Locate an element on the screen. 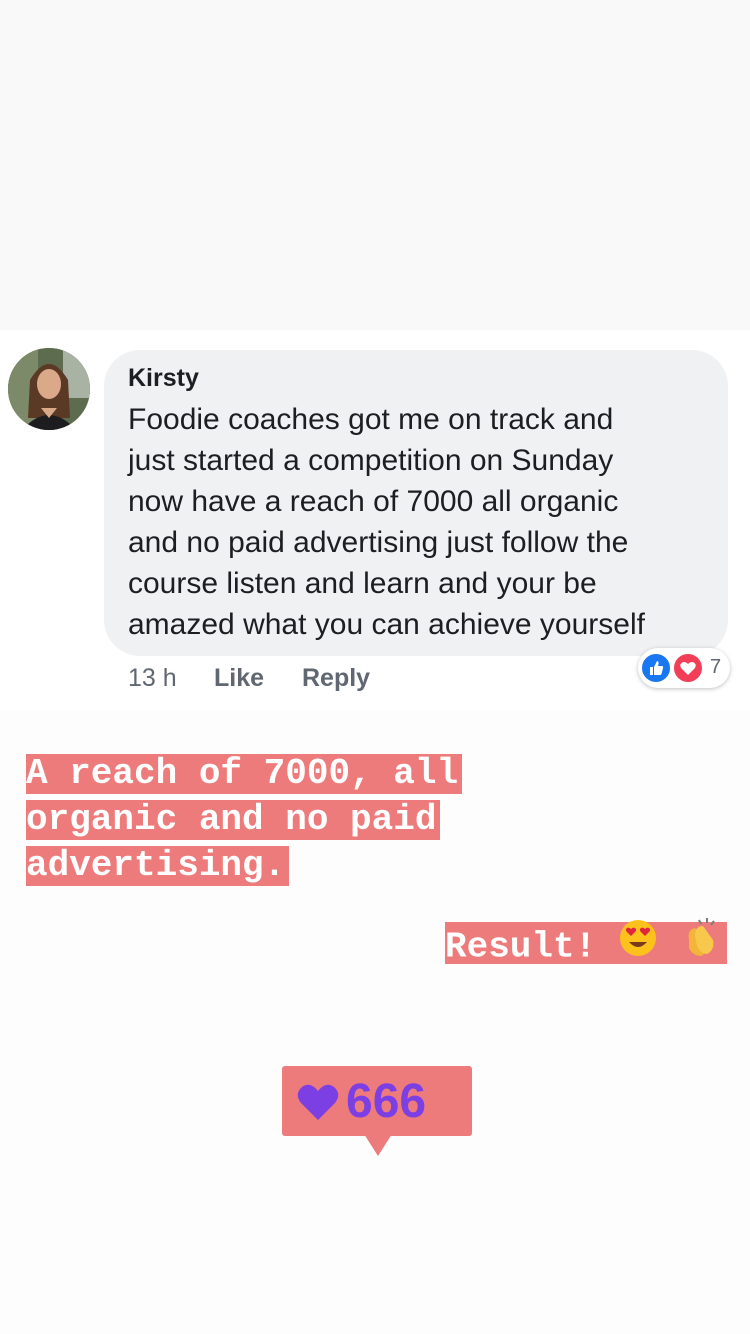  story-caption-line: organic and no paid is located at coordinates (233, 820).